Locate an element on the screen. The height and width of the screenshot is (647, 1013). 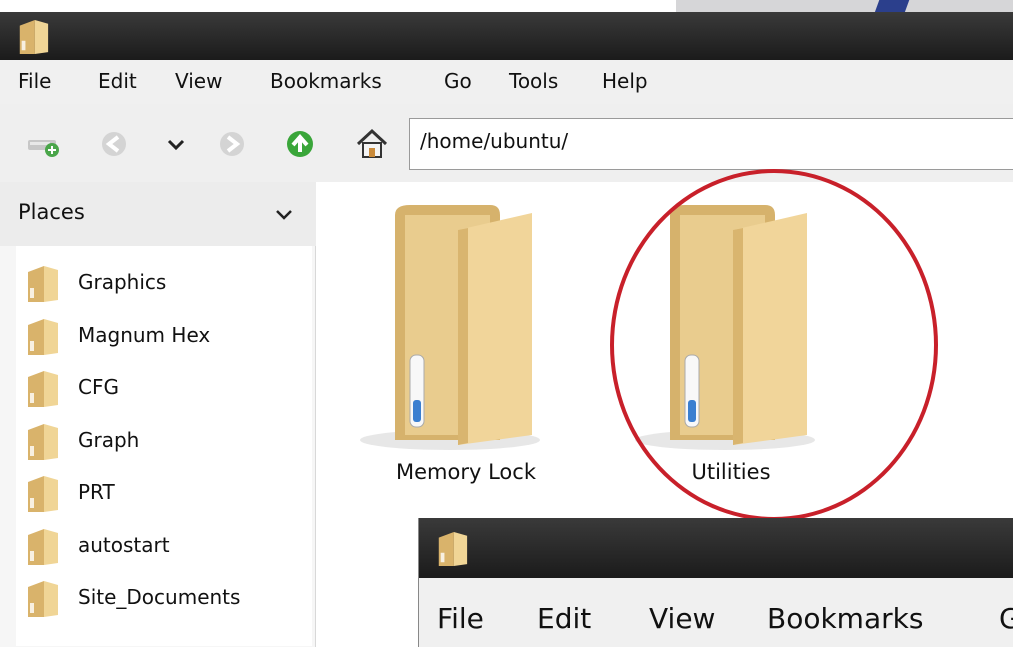
sidebar-item-label: Site_Documents is located at coordinates (159, 597).